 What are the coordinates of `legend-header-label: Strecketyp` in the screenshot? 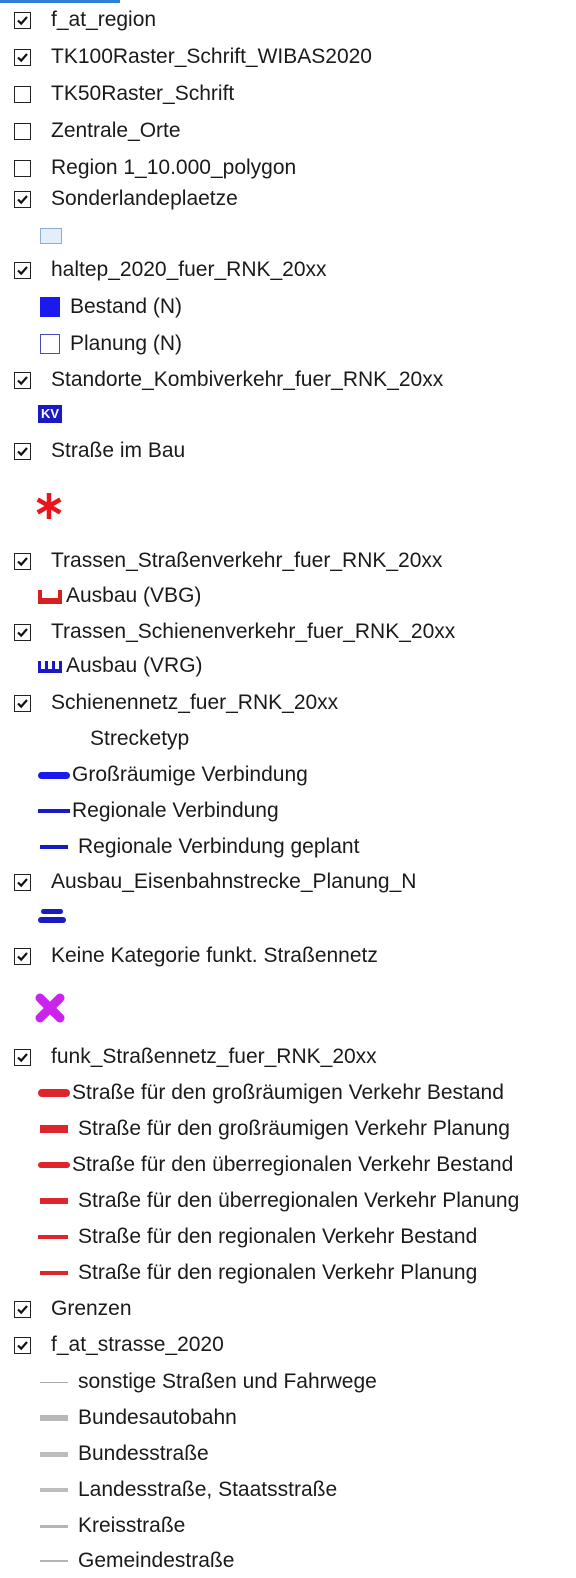 It's located at (140, 738).